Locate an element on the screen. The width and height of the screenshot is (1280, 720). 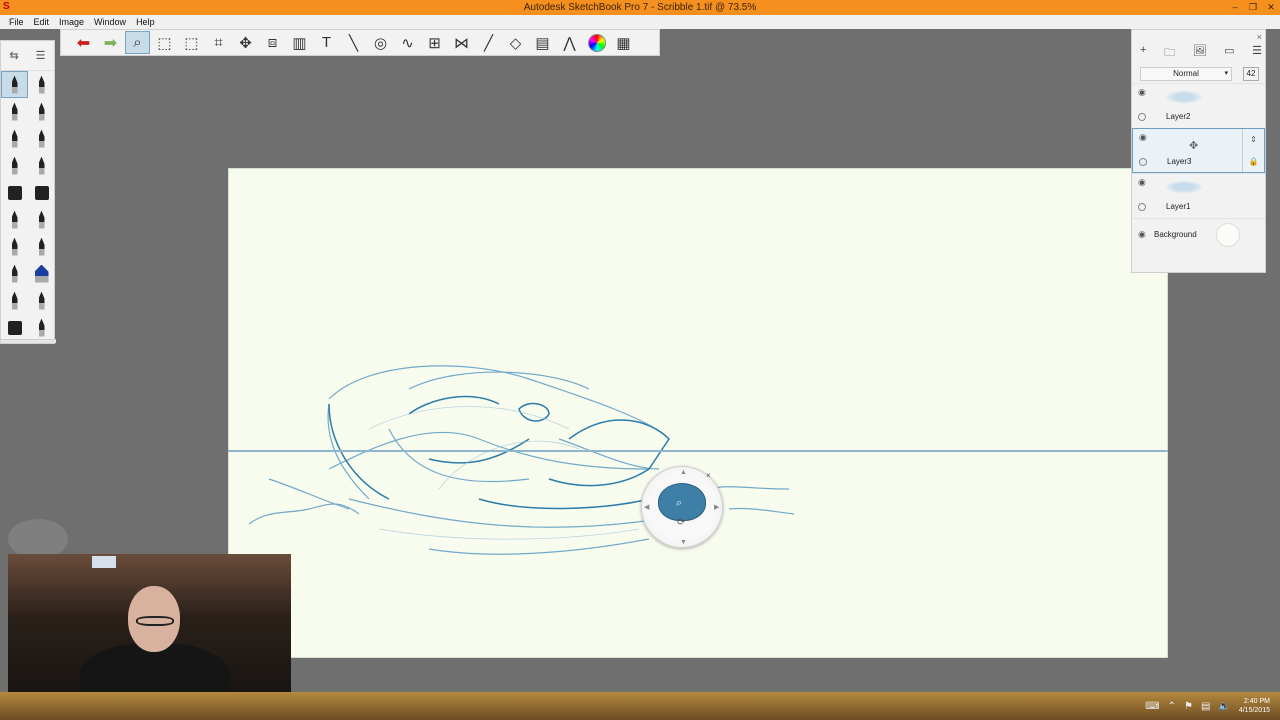
crop-icon: ⌗ is located at coordinates (218, 42).